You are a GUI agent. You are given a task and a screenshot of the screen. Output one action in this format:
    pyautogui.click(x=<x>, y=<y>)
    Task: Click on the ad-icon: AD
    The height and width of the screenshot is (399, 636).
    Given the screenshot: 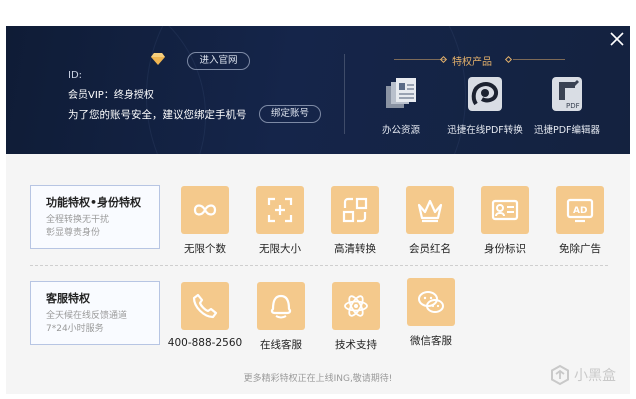 What is the action you would take?
    pyautogui.click(x=580, y=210)
    